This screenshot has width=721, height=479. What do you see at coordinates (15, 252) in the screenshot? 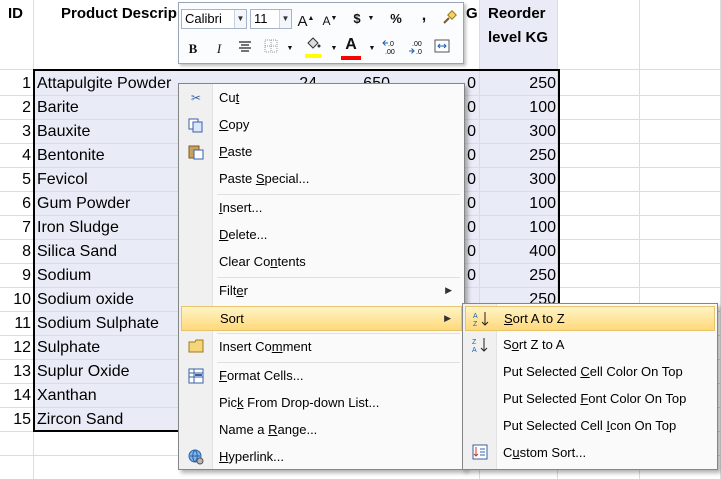
I see `cell-id: 8` at bounding box center [15, 252].